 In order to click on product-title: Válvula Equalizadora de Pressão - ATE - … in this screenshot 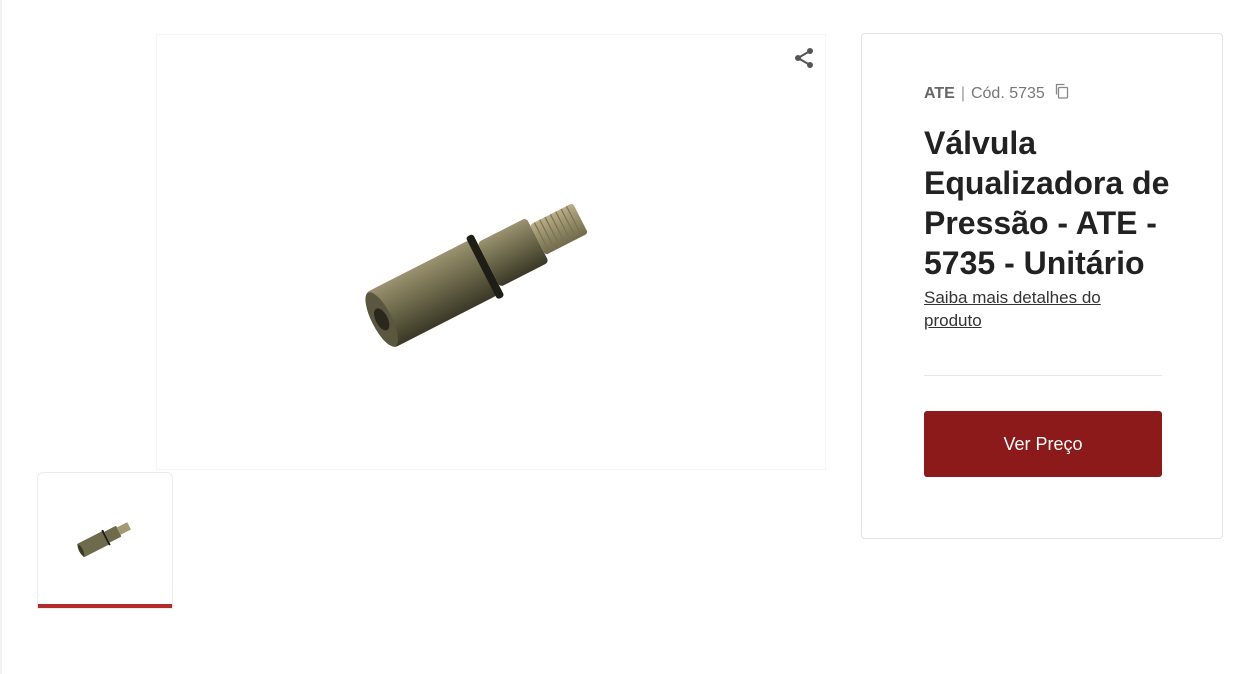, I will do `click(1047, 203)`.